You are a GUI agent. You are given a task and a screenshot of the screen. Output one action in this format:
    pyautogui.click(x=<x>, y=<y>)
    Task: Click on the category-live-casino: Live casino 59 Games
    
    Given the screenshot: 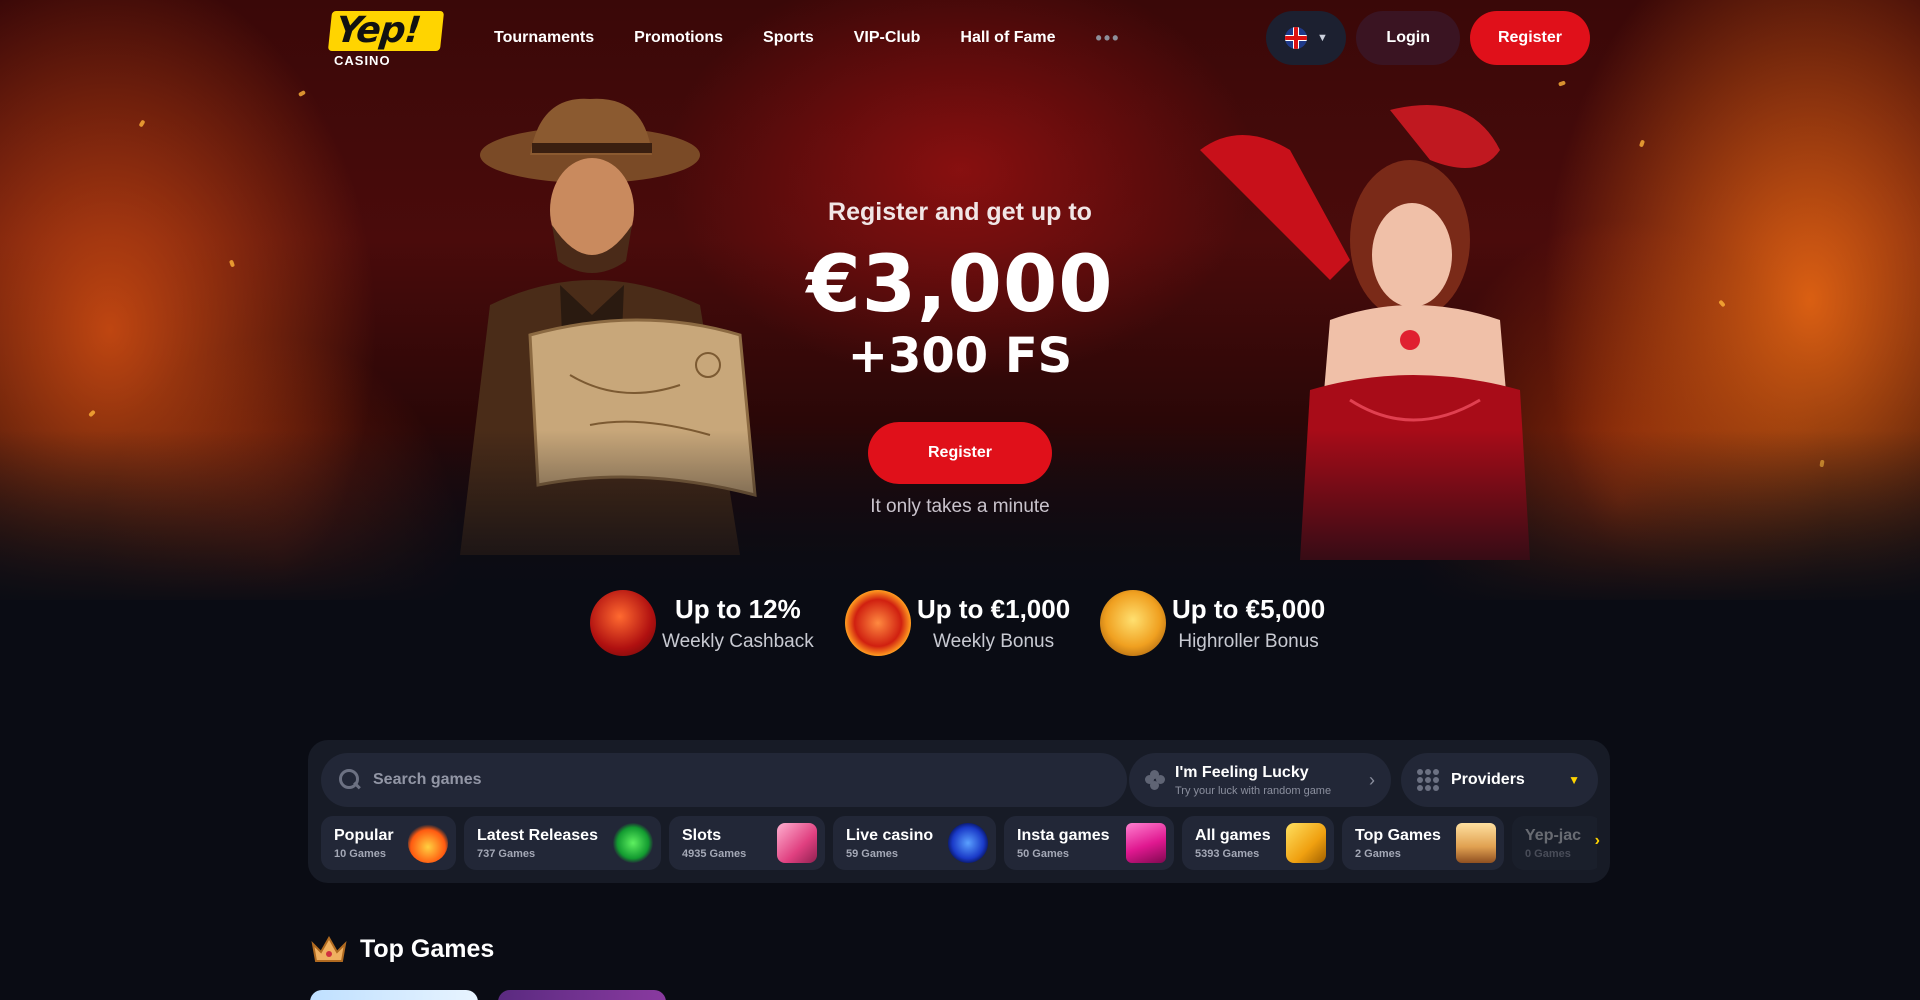 What is the action you would take?
    pyautogui.click(x=914, y=843)
    